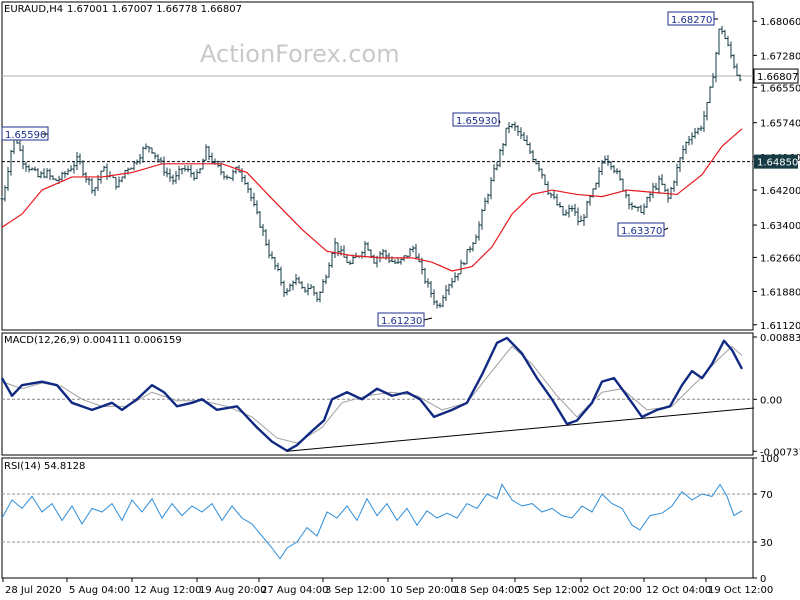 This screenshot has width=800, height=600. I want to click on price-tick-label: 1.68060, so click(780, 22).